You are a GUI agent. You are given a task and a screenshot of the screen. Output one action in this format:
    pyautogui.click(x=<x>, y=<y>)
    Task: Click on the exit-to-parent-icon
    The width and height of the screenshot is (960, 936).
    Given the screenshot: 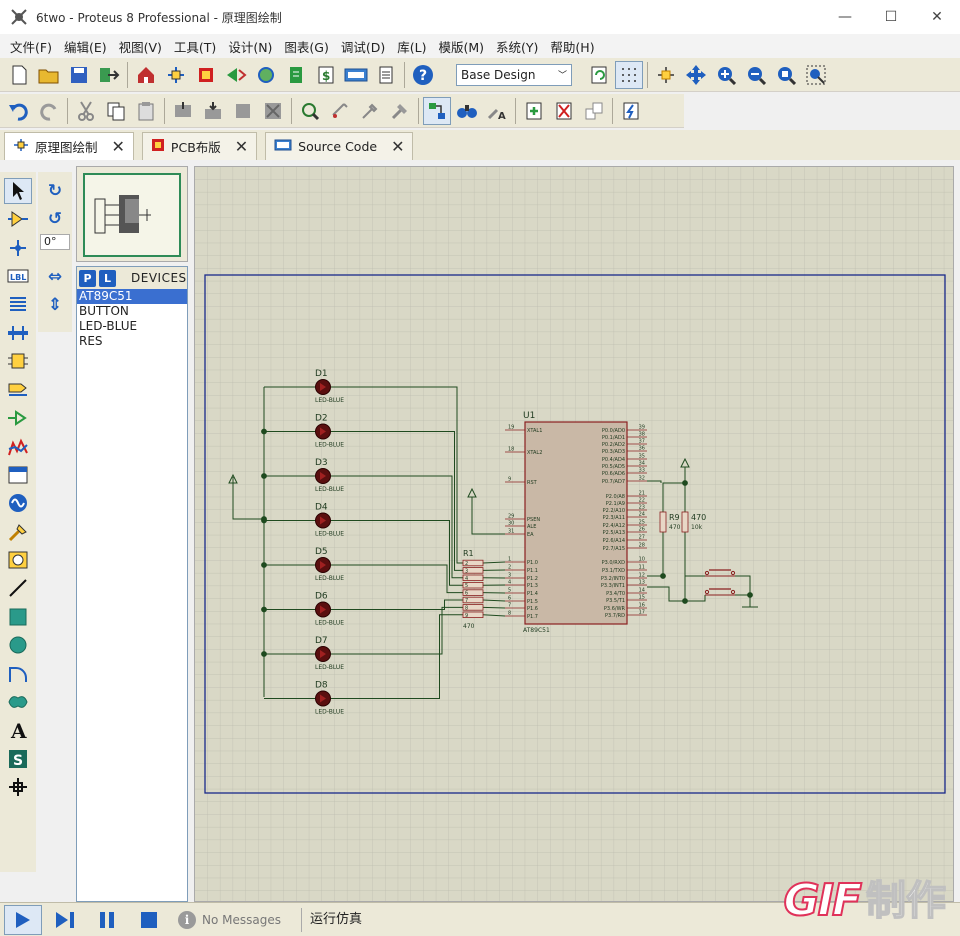 What is the action you would take?
    pyautogui.click(x=594, y=111)
    